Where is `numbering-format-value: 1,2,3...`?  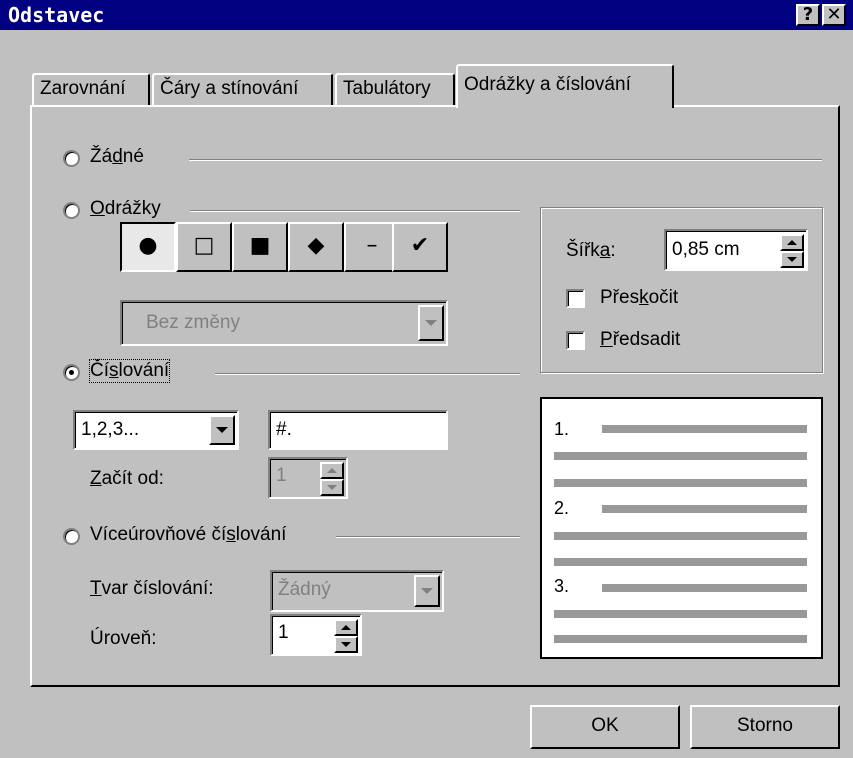
numbering-format-value: 1,2,3... is located at coordinates (110, 429).